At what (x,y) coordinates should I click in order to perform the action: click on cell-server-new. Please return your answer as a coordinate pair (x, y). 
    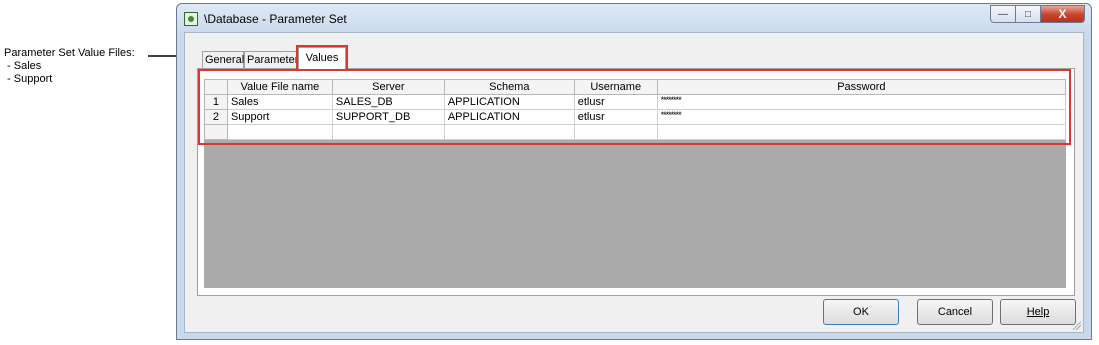
    Looking at the image, I should click on (388, 132).